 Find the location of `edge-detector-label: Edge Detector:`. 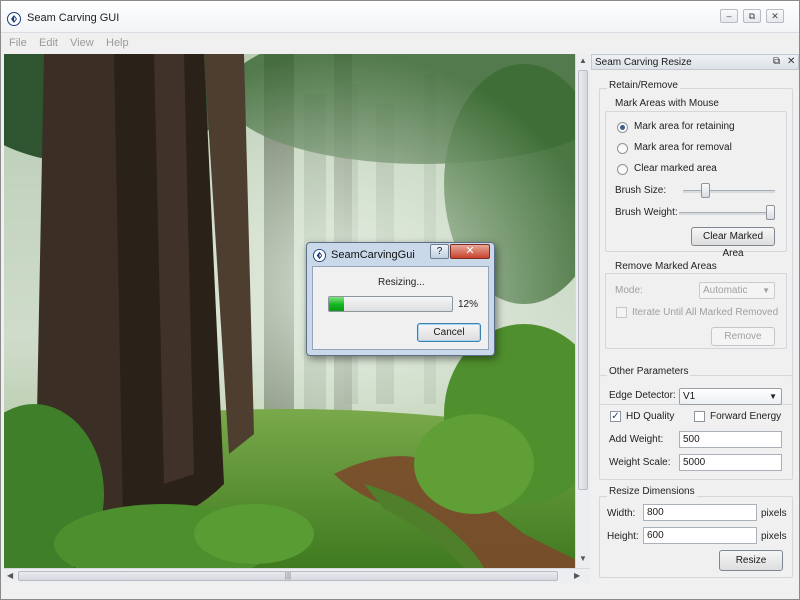

edge-detector-label: Edge Detector: is located at coordinates (642, 395).